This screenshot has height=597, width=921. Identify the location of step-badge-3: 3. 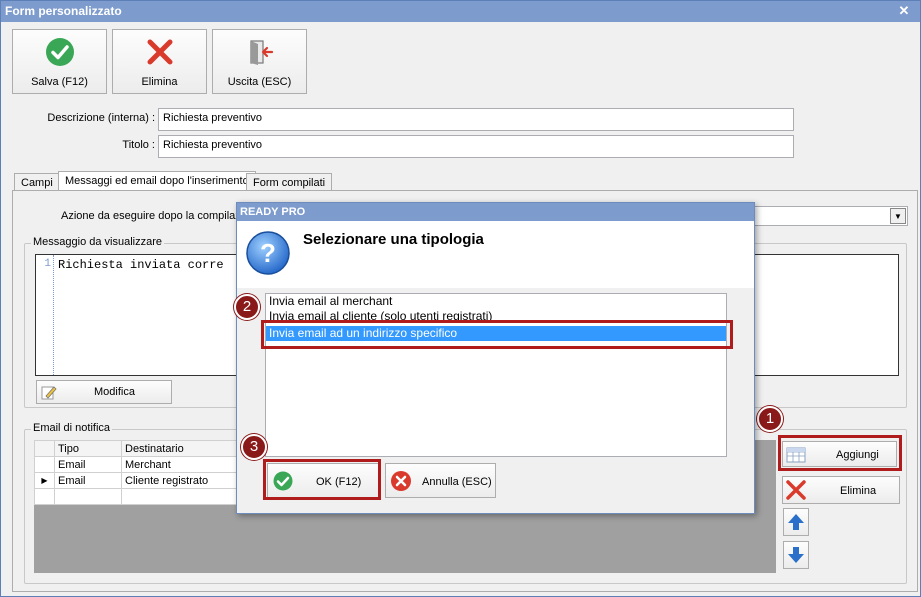
(254, 447).